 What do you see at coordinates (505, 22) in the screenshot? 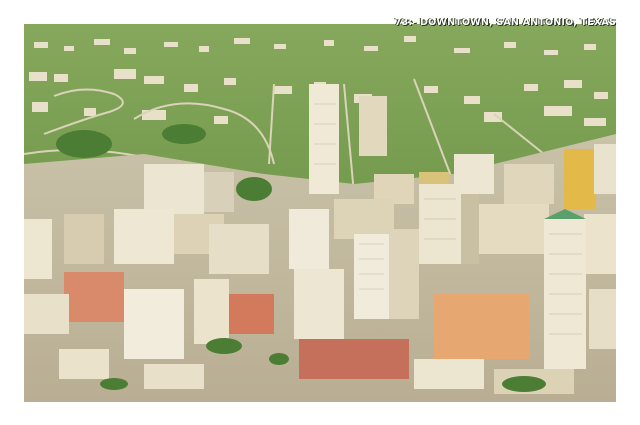
I see `postcard-caption: 73:- DOWNTOWN, SAN ANTONIO, TEXAS` at bounding box center [505, 22].